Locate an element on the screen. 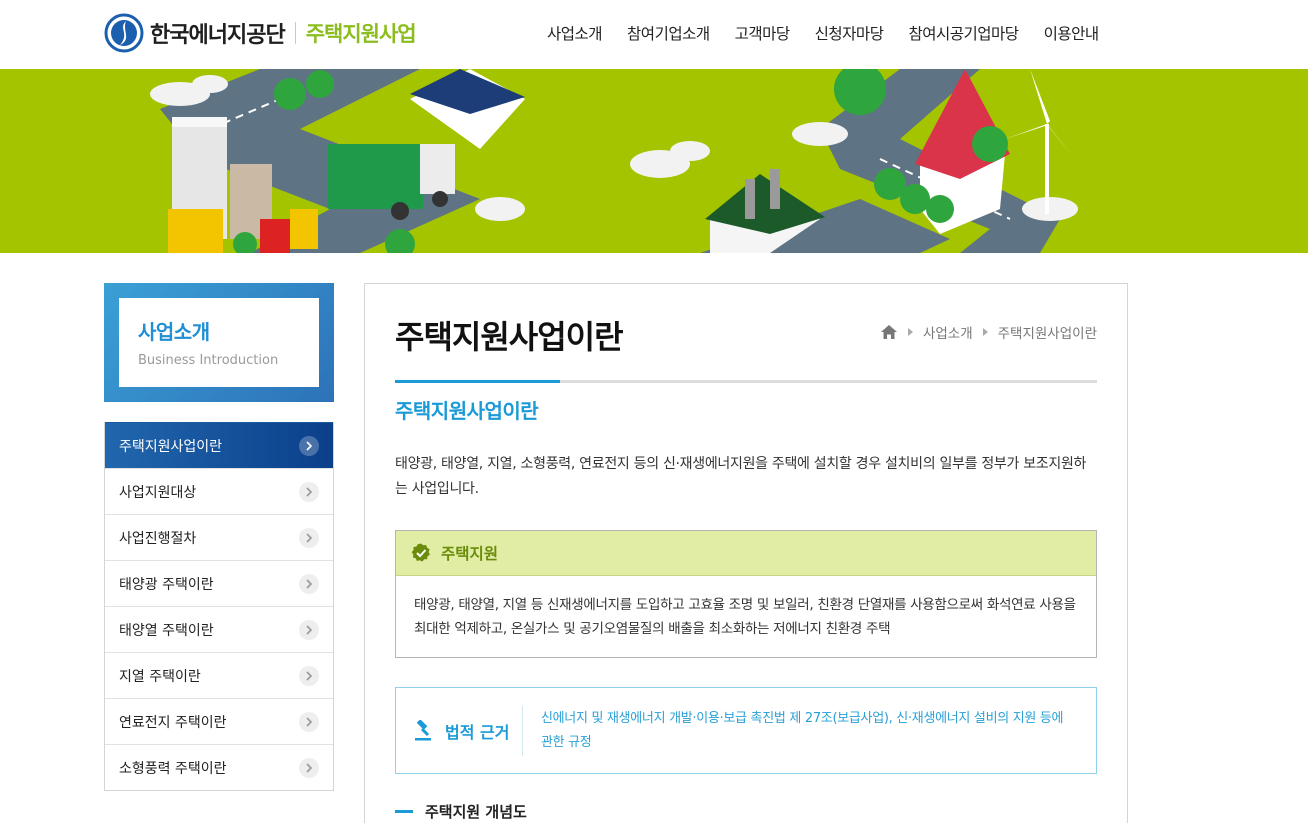  breadcrumb-item-current: 주택지원사업이란 is located at coordinates (1047, 334).